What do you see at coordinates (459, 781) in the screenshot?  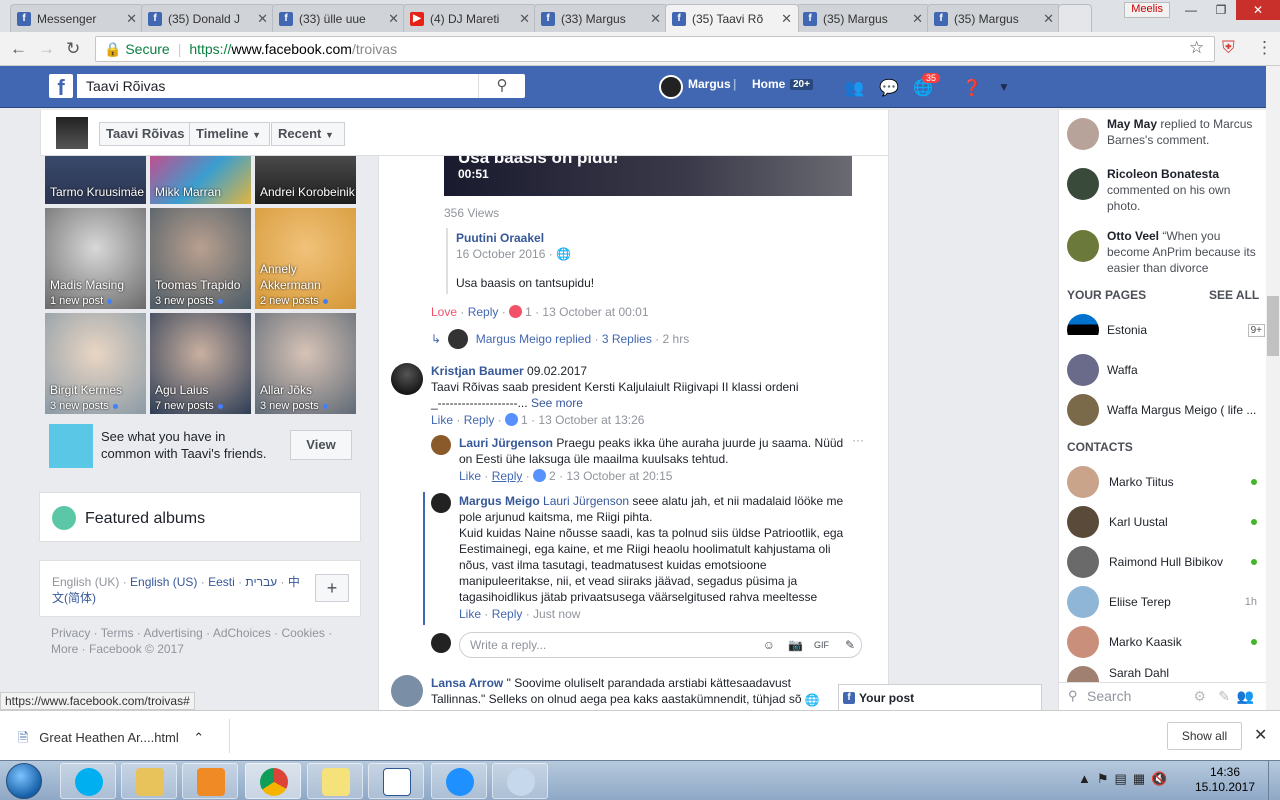 I see `ie-taskbar-button` at bounding box center [459, 781].